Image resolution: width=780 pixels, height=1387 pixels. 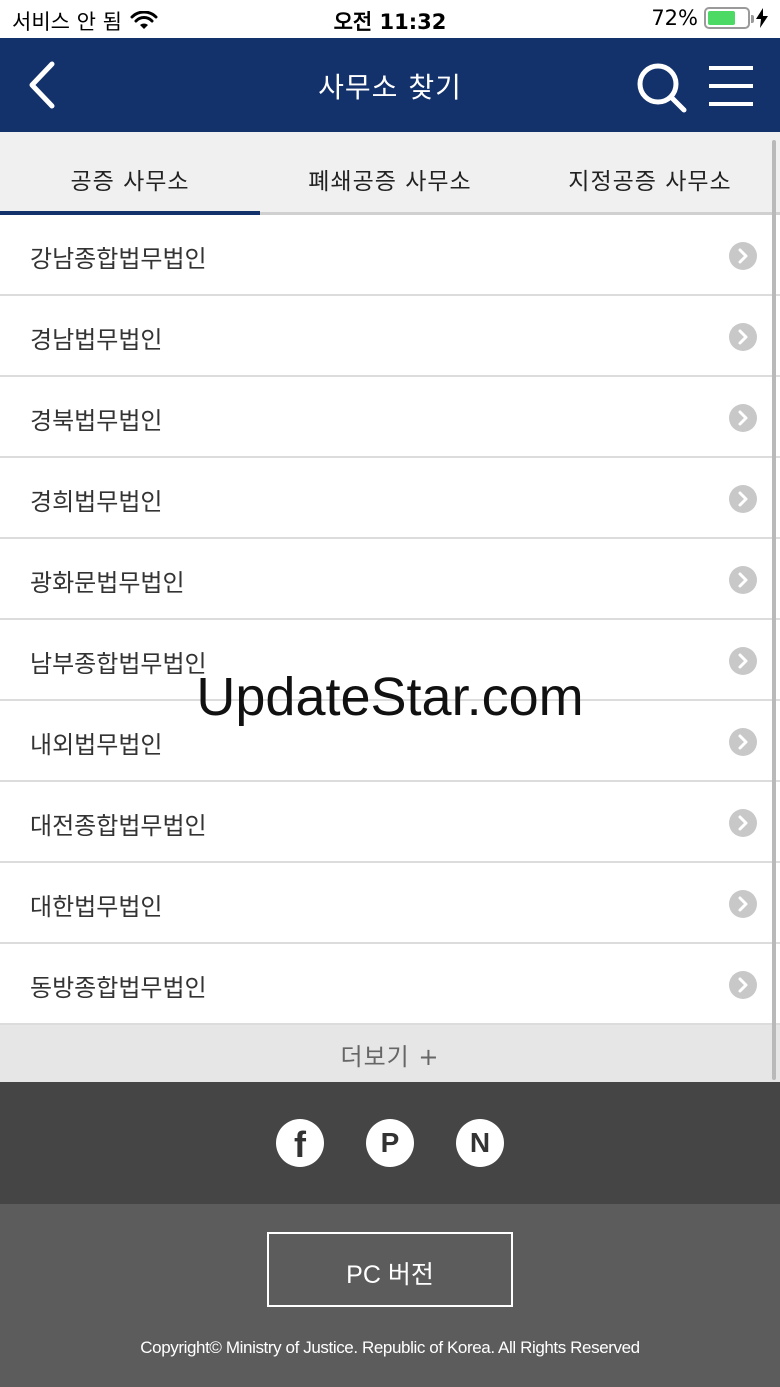 I want to click on social-links: f P N, so click(x=390, y=1143).